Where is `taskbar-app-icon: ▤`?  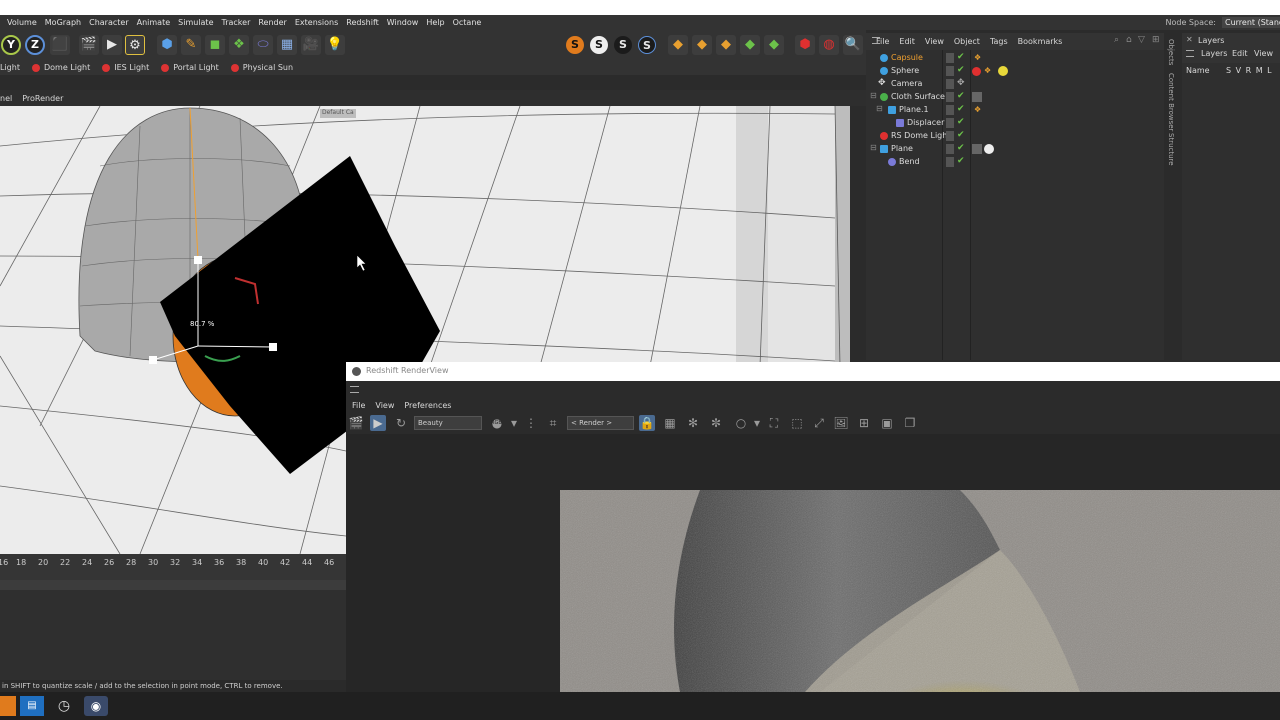 taskbar-app-icon: ▤ is located at coordinates (32, 706).